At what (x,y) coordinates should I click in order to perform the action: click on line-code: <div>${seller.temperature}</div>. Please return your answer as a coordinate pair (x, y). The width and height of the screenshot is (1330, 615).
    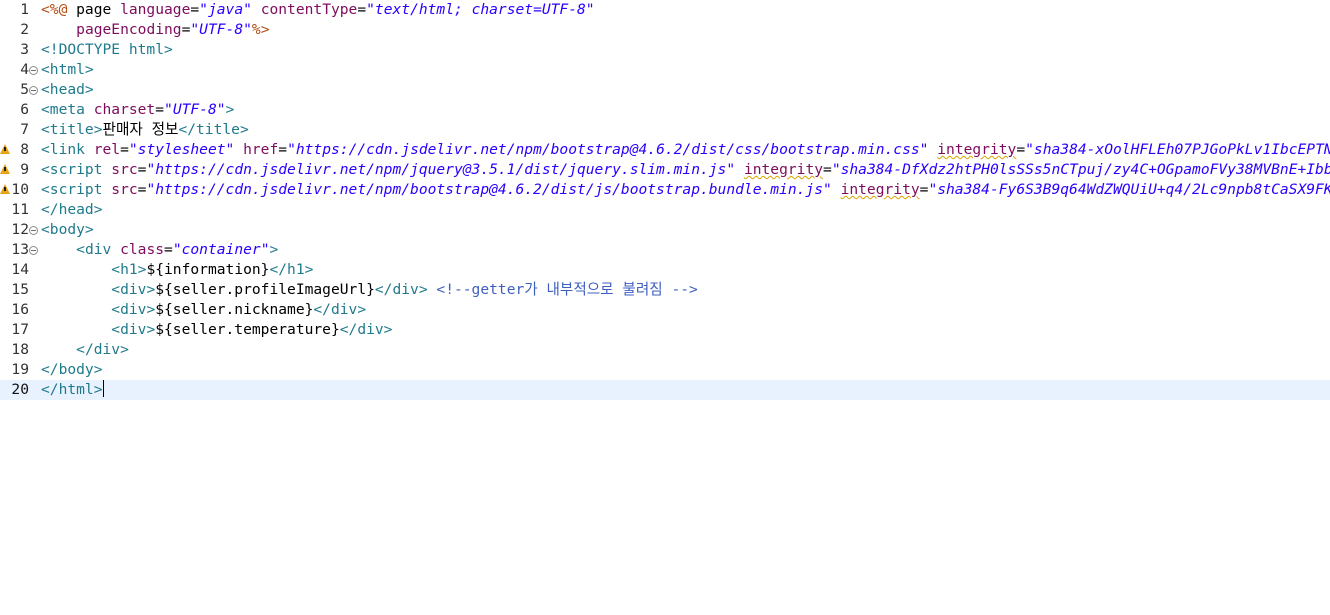
    Looking at the image, I should click on (216, 330).